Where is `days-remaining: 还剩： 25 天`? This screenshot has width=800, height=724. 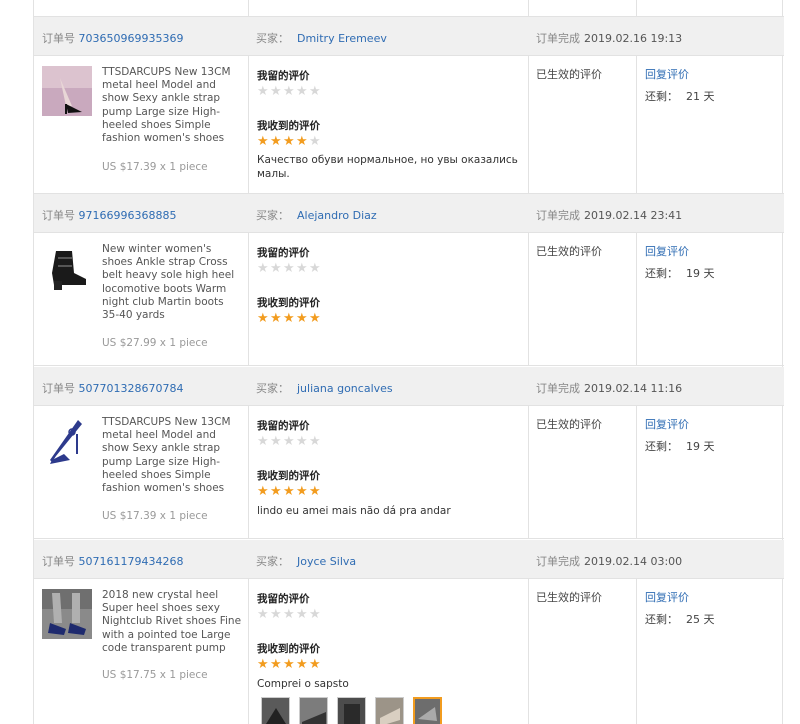
days-remaining: 还剩： 25 天 is located at coordinates (680, 619).